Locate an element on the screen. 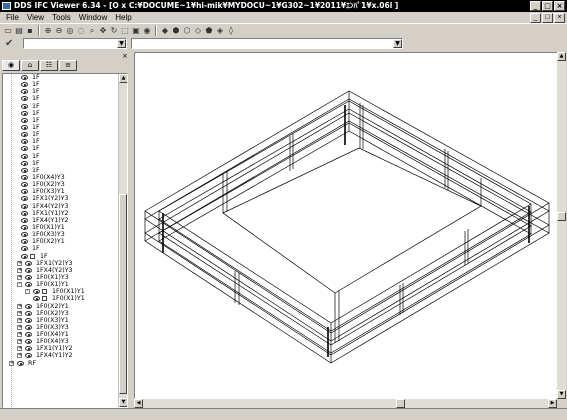 The height and width of the screenshot is (420, 567). close-icon: × is located at coordinates (125, 56).